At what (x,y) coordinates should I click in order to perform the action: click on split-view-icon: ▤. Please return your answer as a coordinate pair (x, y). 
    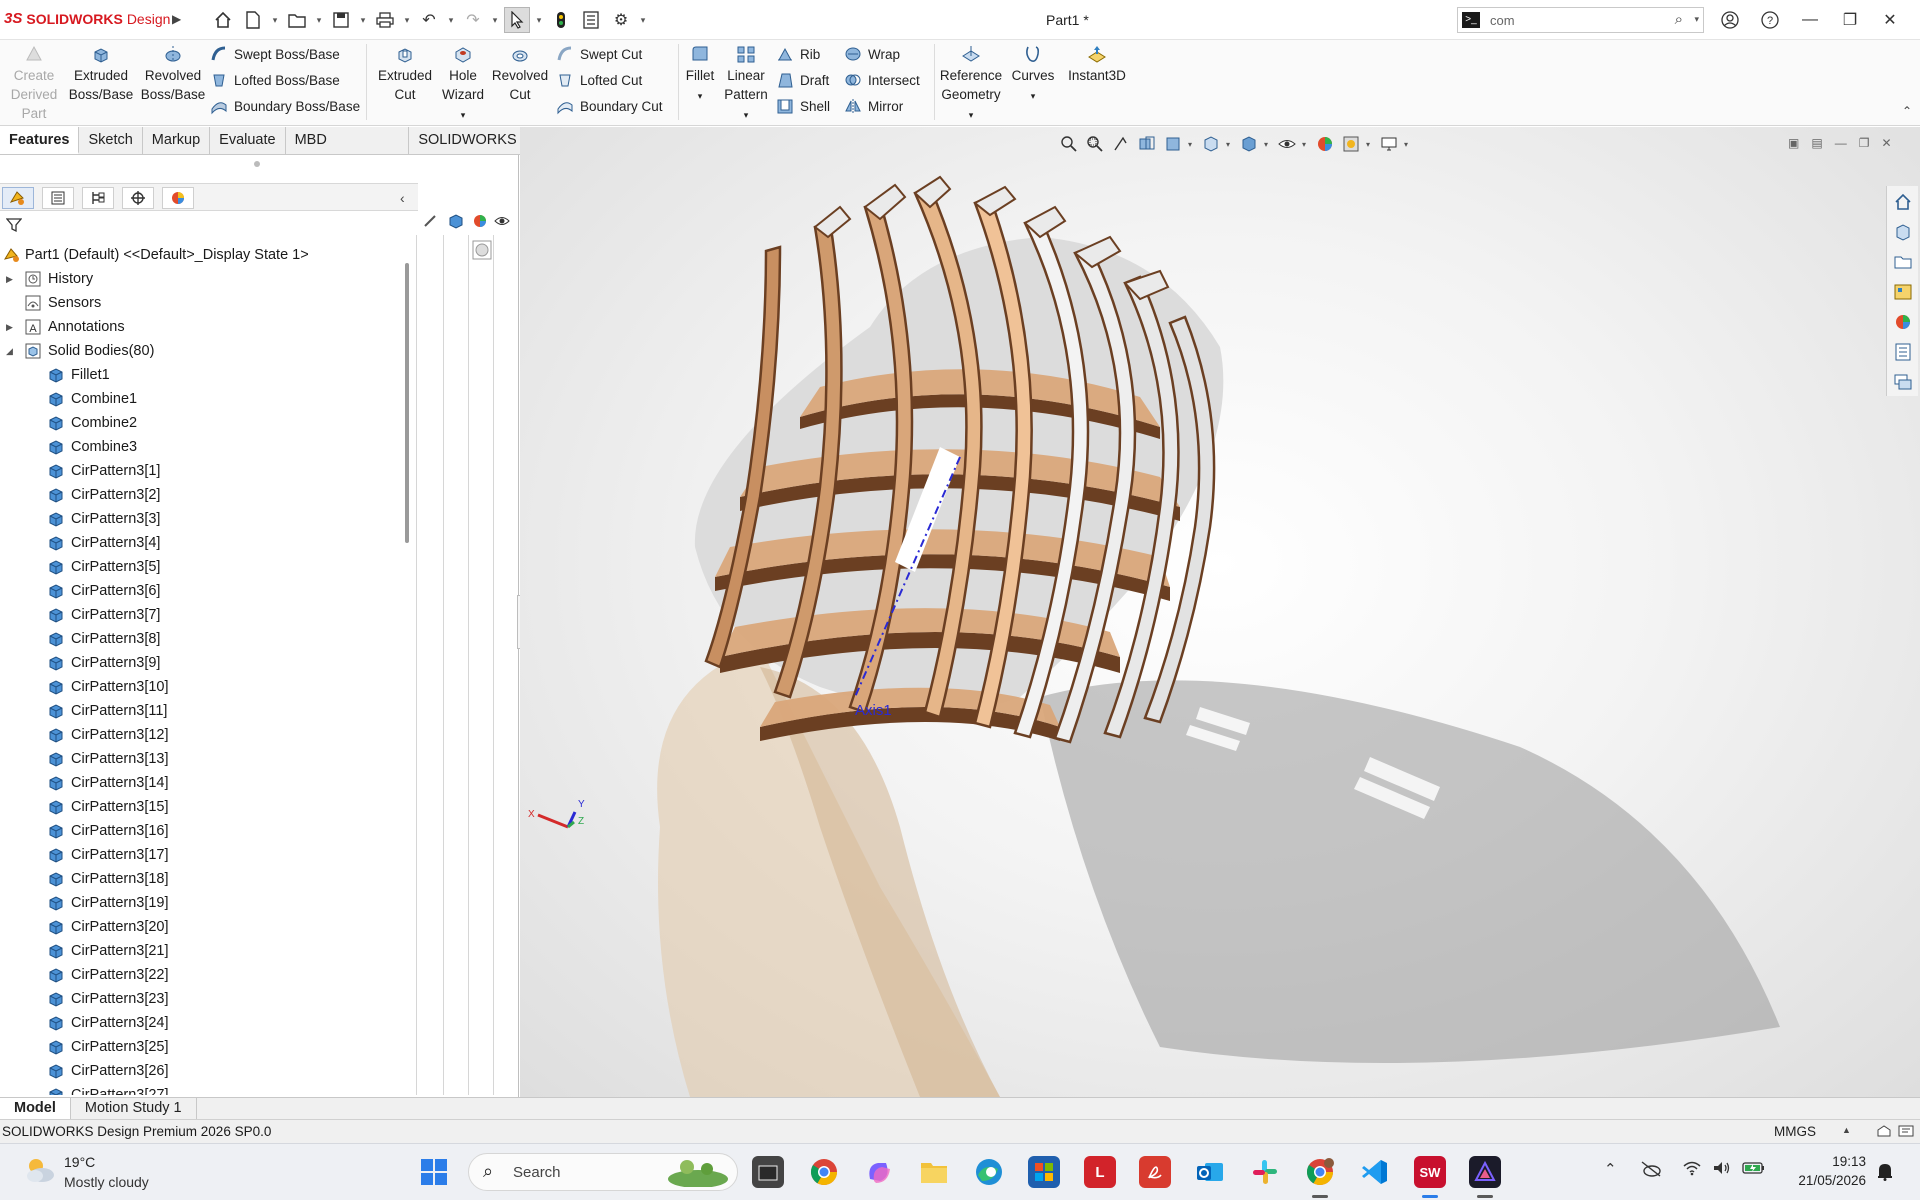
    Looking at the image, I should click on (1816, 143).